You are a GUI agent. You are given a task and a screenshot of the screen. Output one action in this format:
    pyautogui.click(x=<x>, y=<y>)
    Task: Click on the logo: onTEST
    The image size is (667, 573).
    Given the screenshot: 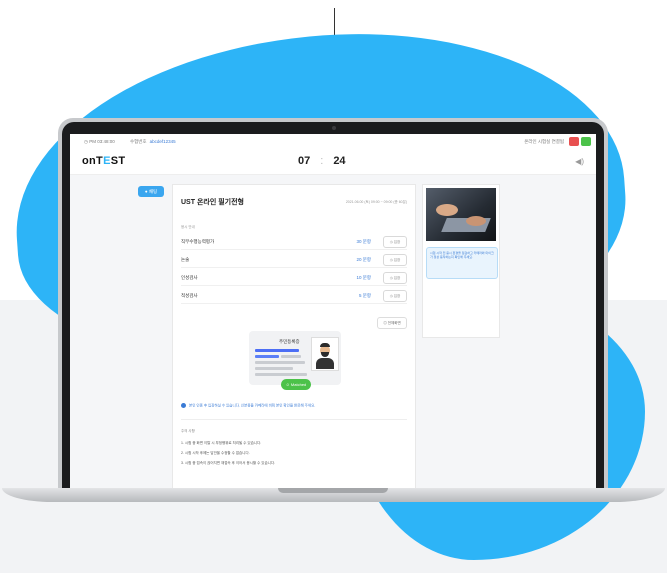 What is the action you would take?
    pyautogui.click(x=103, y=161)
    